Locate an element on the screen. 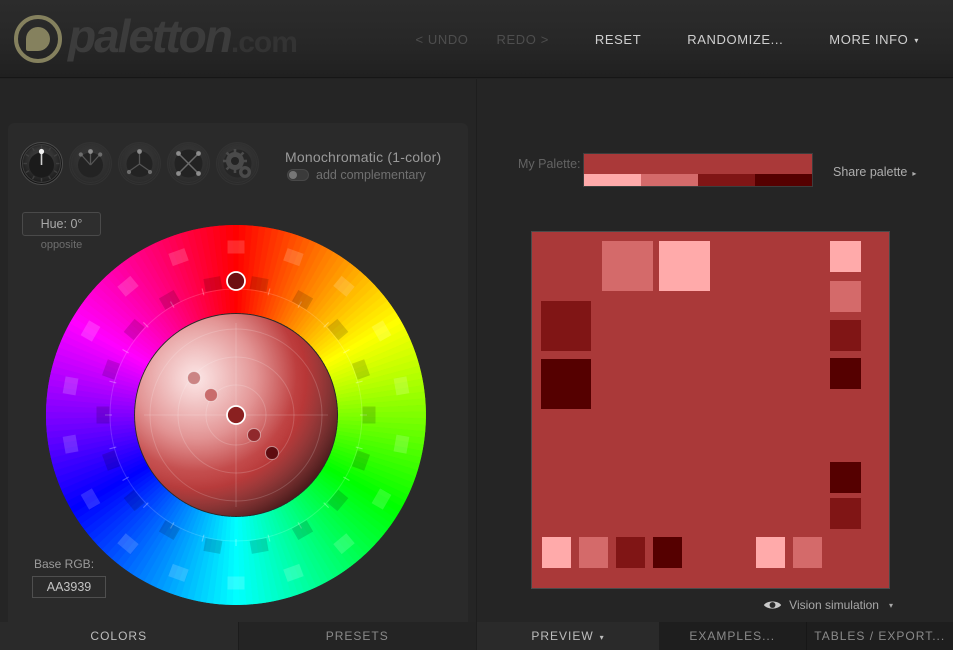  my-palette-strip is located at coordinates (698, 170).